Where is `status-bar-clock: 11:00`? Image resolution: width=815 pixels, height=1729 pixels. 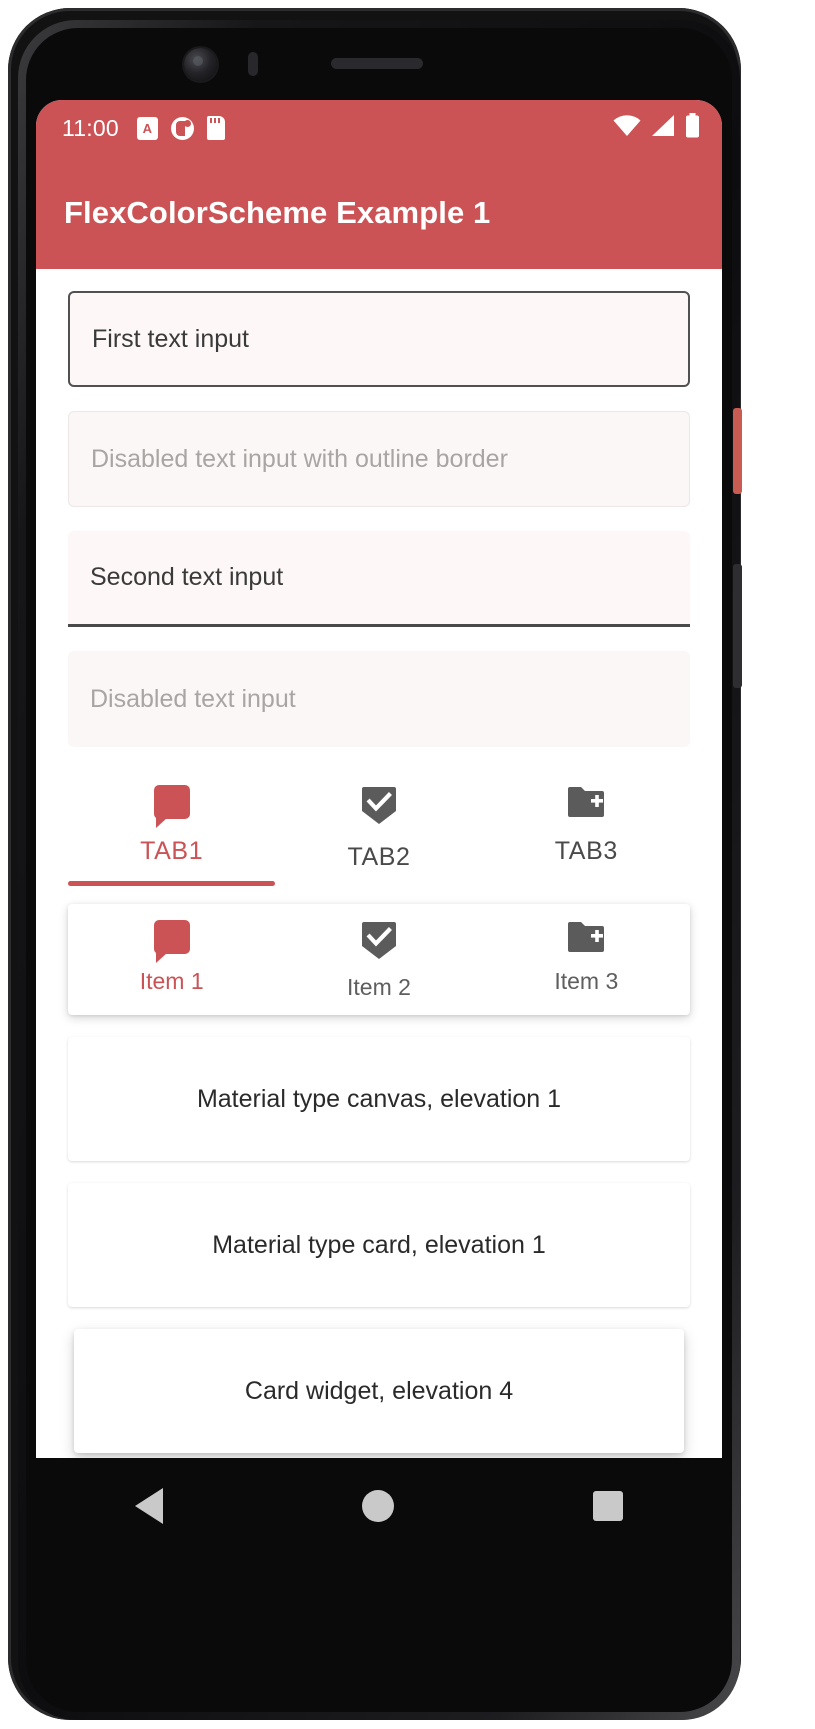 status-bar-clock: 11:00 is located at coordinates (90, 127).